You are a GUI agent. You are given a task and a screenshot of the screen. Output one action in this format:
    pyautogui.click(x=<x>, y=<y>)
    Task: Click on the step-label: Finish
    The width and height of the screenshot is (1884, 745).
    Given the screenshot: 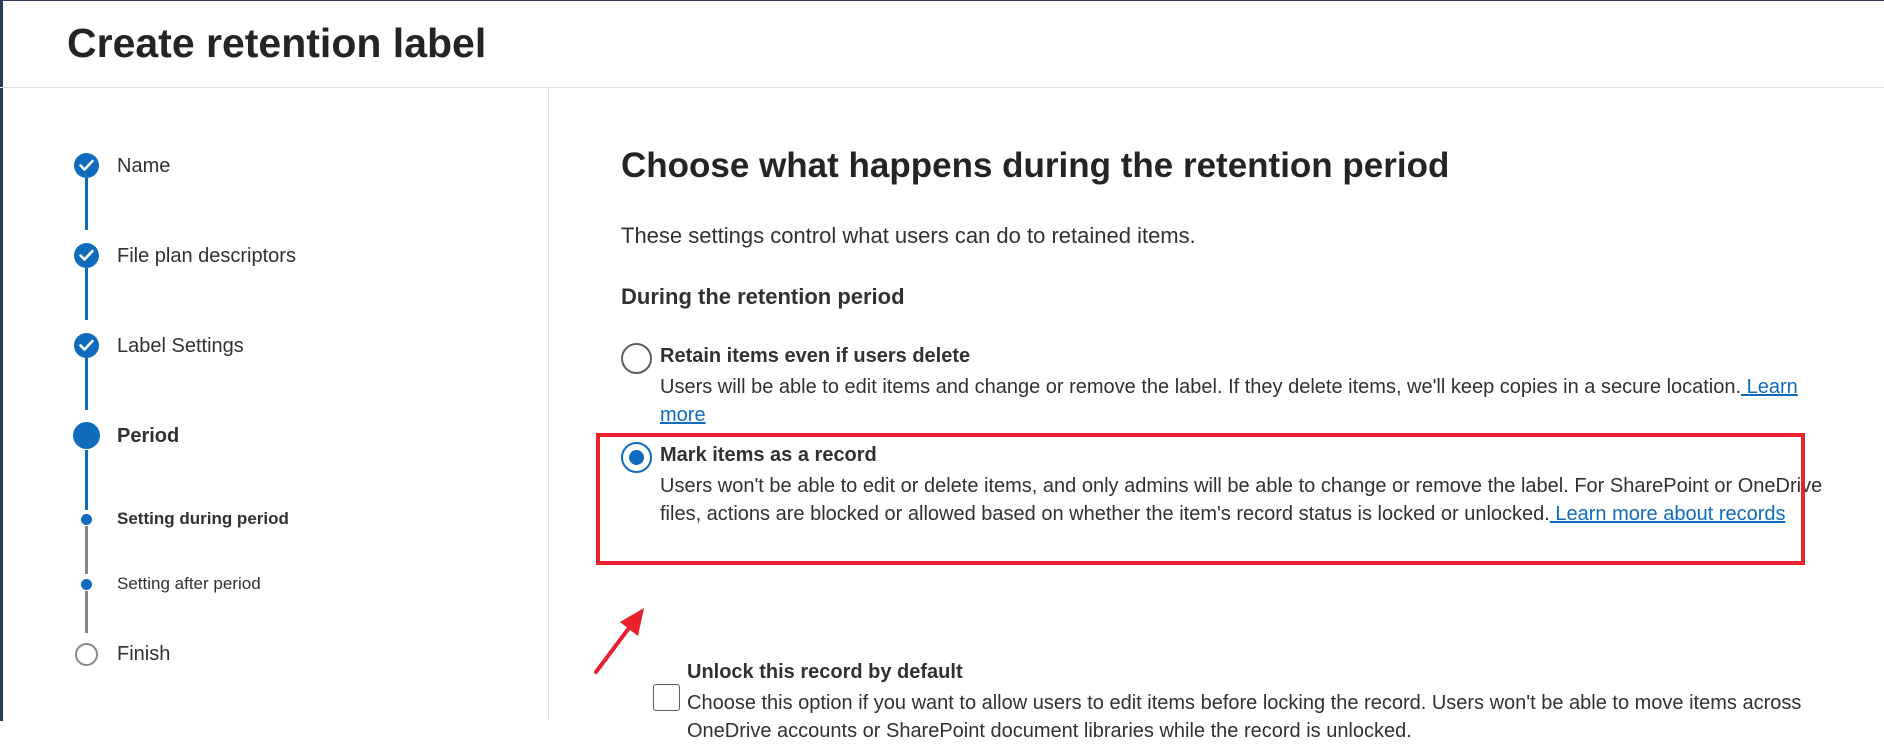 What is the action you would take?
    pyautogui.click(x=144, y=654)
    